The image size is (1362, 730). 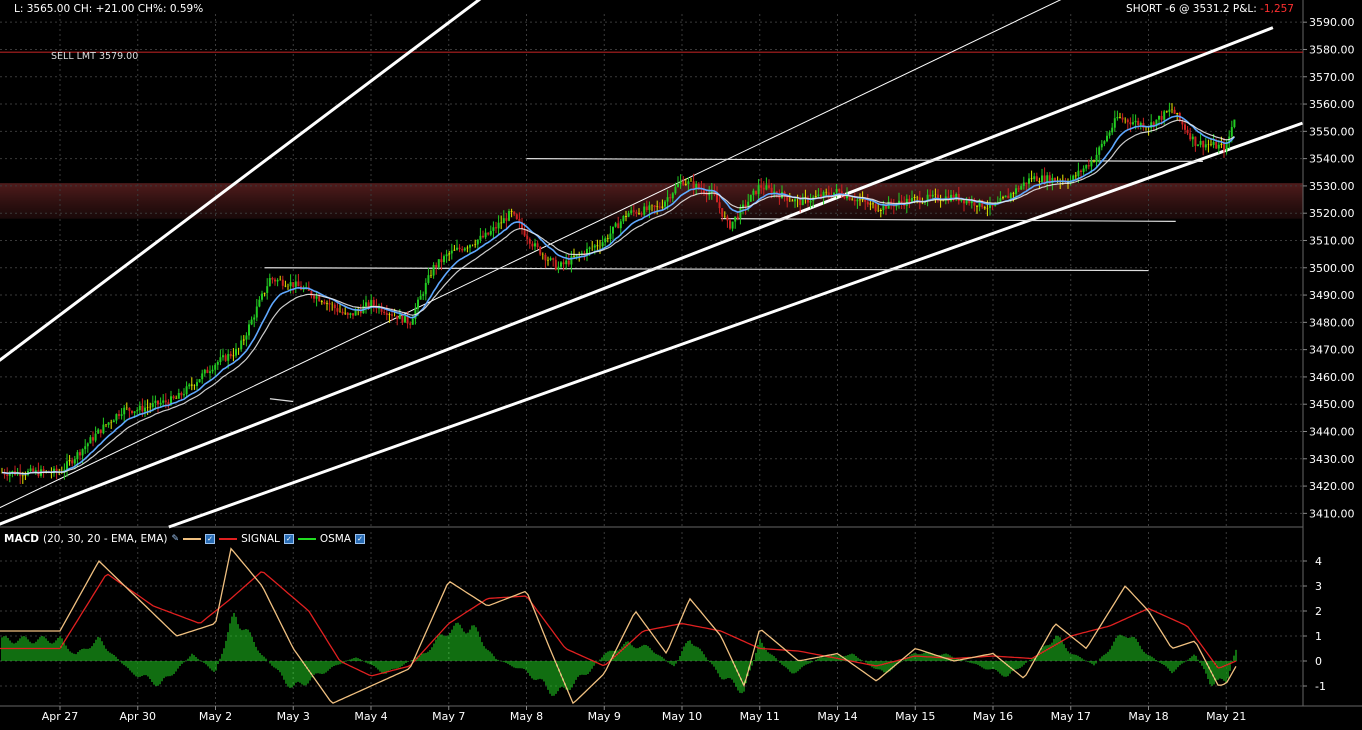 I want to click on price-tick-label: 3430.00, so click(x=1332, y=459).